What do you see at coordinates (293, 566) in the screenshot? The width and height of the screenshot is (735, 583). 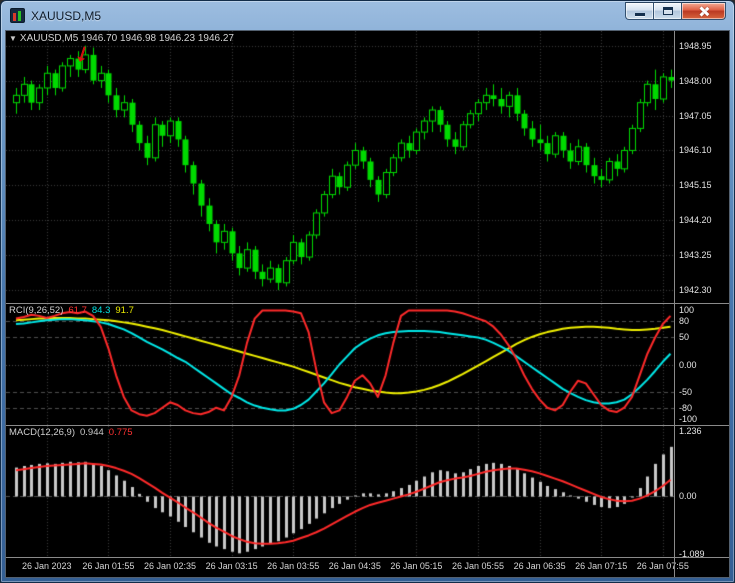 I see `time-label: 26 Jan 03:55` at bounding box center [293, 566].